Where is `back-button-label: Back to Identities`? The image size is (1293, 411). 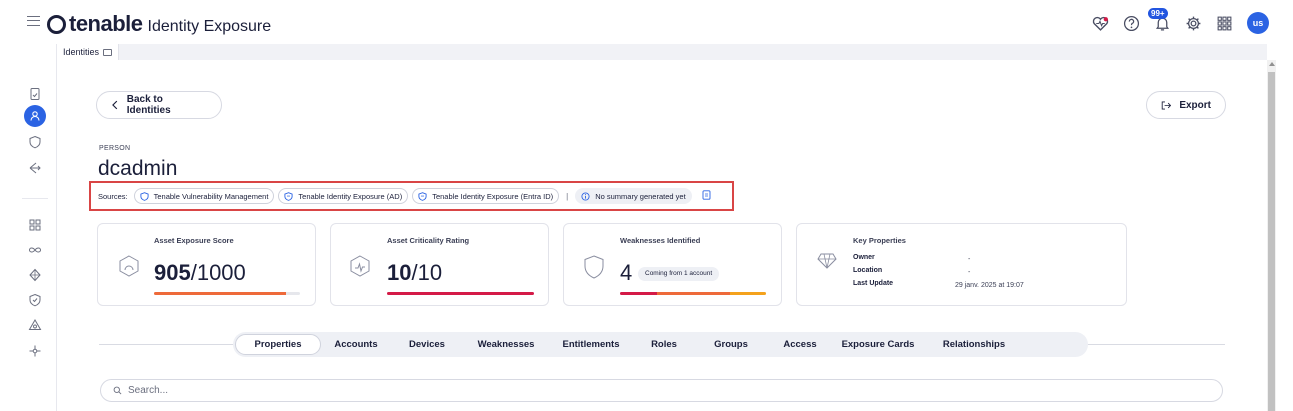
back-button-label: Back to Identities is located at coordinates (148, 105).